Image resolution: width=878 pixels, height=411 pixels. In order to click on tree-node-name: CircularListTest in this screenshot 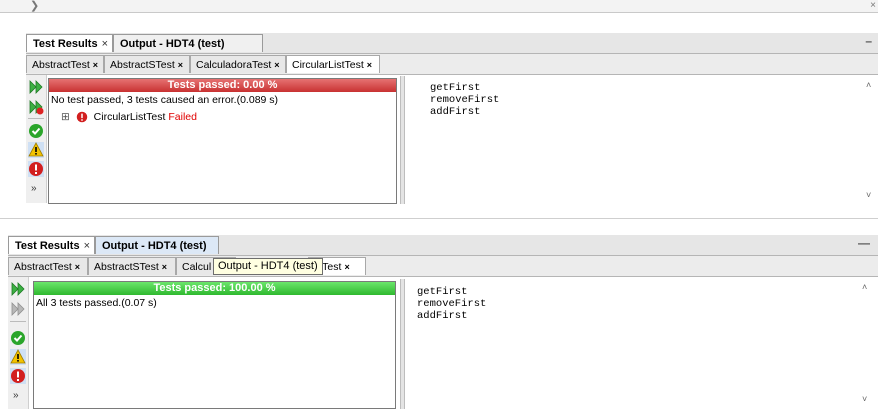, I will do `click(129, 117)`.